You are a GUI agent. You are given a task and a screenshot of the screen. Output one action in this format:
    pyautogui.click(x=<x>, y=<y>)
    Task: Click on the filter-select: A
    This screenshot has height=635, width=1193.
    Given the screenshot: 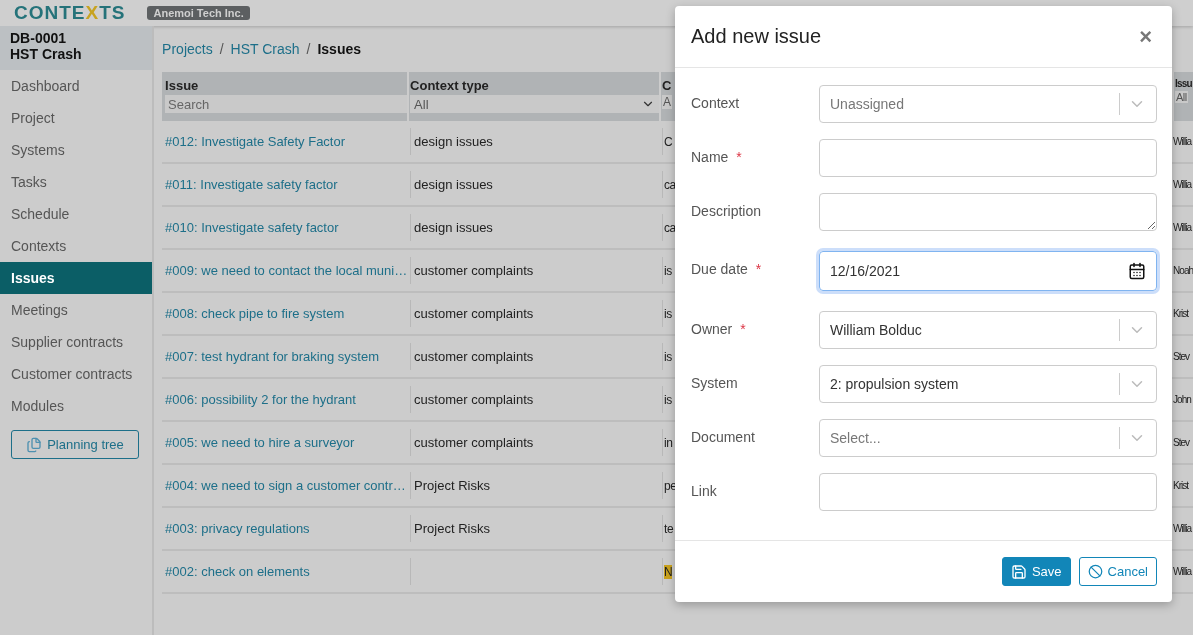 What is the action you would take?
    pyautogui.click(x=667, y=102)
    